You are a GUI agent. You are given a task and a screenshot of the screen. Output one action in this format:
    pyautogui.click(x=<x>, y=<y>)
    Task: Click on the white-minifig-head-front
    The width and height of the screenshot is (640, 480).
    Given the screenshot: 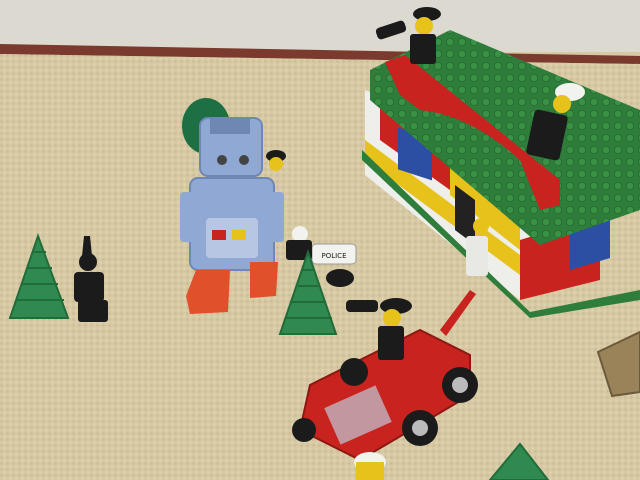 What is the action you would take?
    pyautogui.click(x=370, y=466)
    